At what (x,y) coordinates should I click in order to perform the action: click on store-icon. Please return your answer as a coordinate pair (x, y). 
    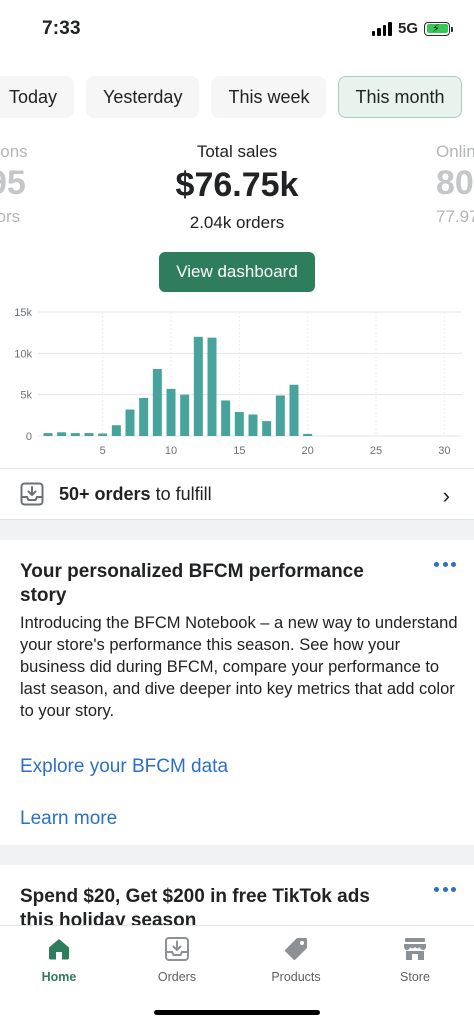
    Looking at the image, I should click on (415, 949).